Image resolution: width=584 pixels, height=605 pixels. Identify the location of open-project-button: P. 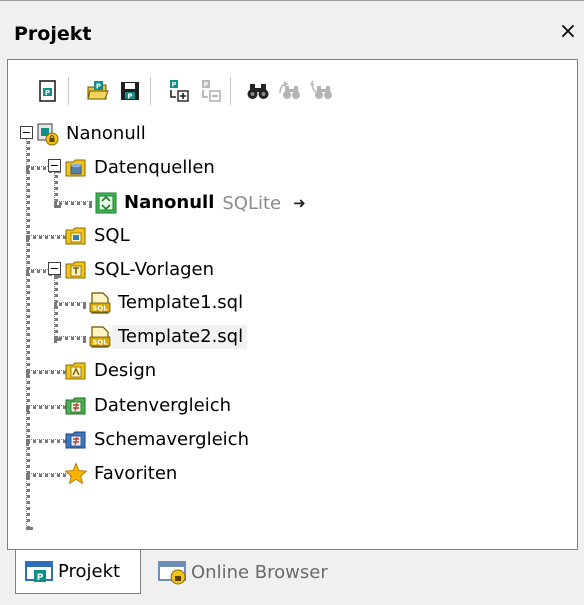
(98, 91).